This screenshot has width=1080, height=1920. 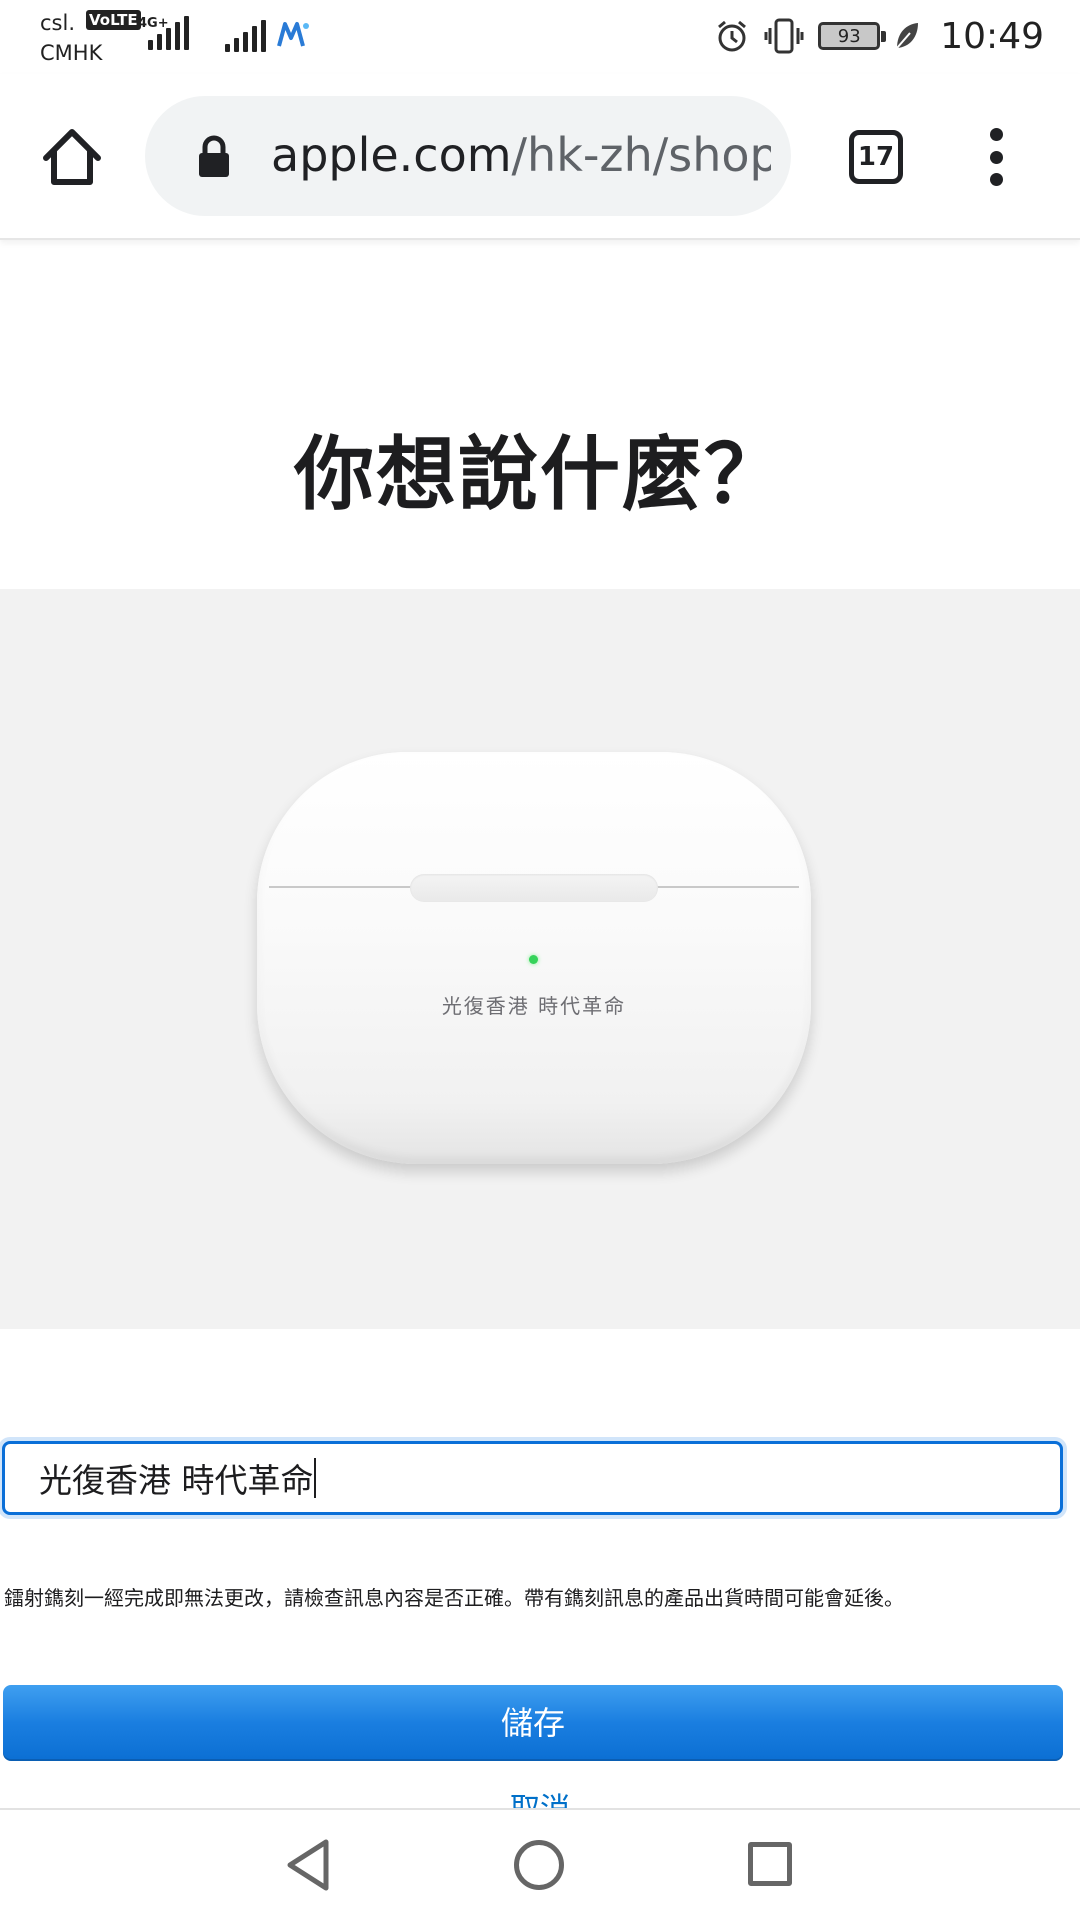 I want to click on status-icons: 93 10:49, so click(x=879, y=36).